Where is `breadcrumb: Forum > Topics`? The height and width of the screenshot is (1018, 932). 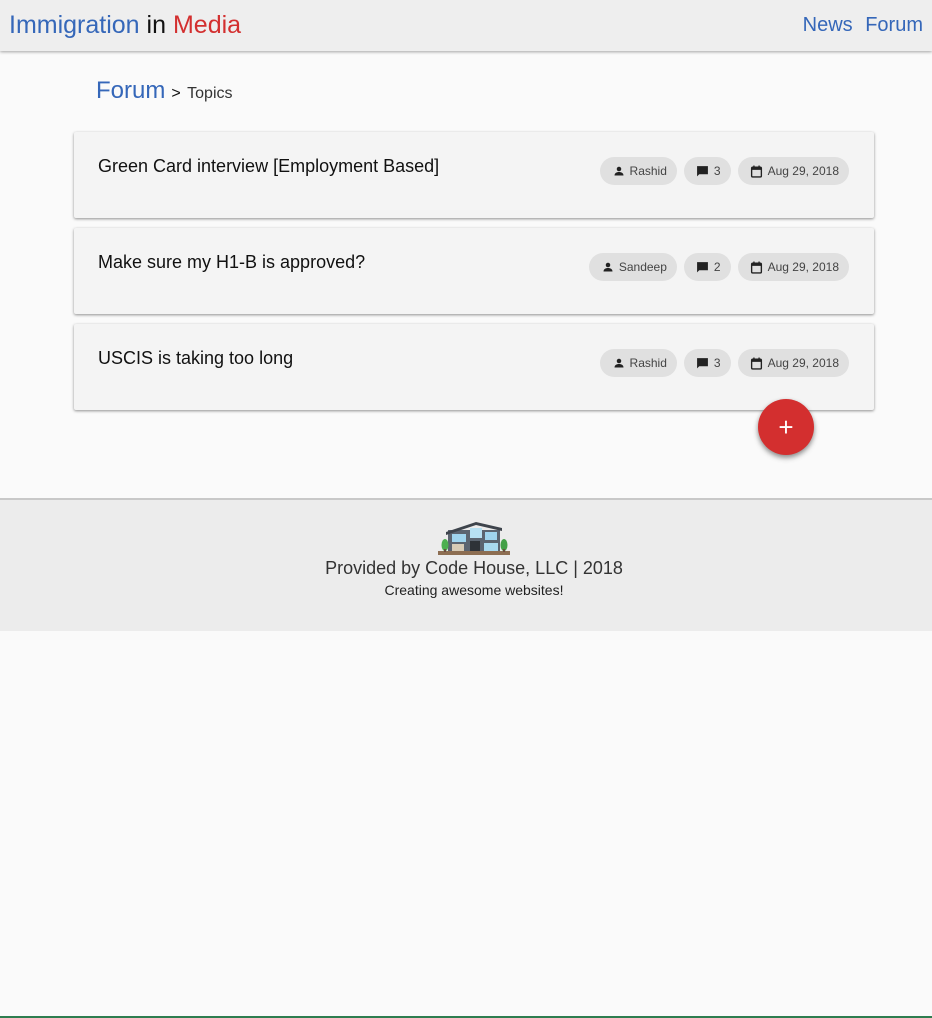
breadcrumb: Forum > Topics is located at coordinates (164, 91).